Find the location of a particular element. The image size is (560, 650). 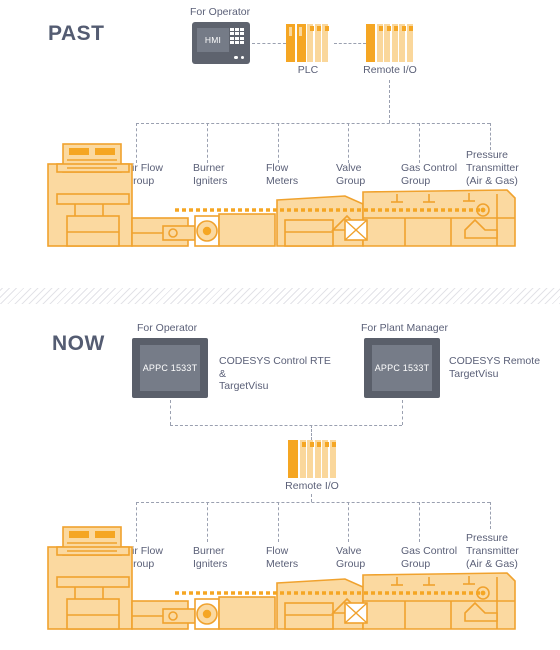

hmi-screen: HMI is located at coordinates (213, 40).